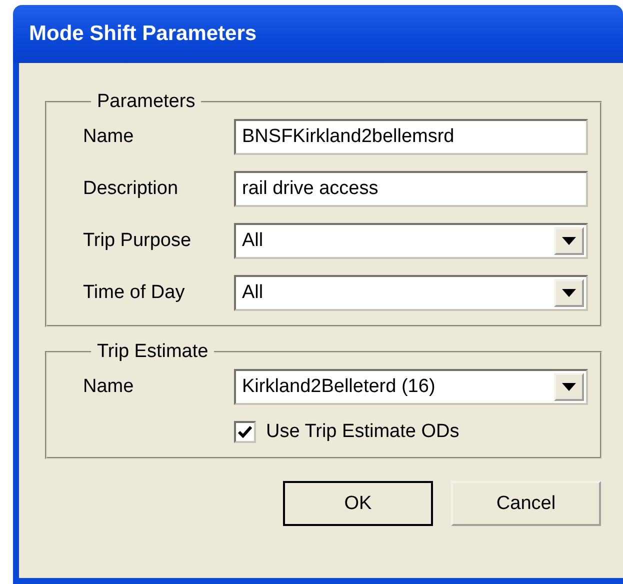 This screenshot has height=584, width=623. What do you see at coordinates (153, 352) in the screenshot?
I see `group-title: Trip Estimate` at bounding box center [153, 352].